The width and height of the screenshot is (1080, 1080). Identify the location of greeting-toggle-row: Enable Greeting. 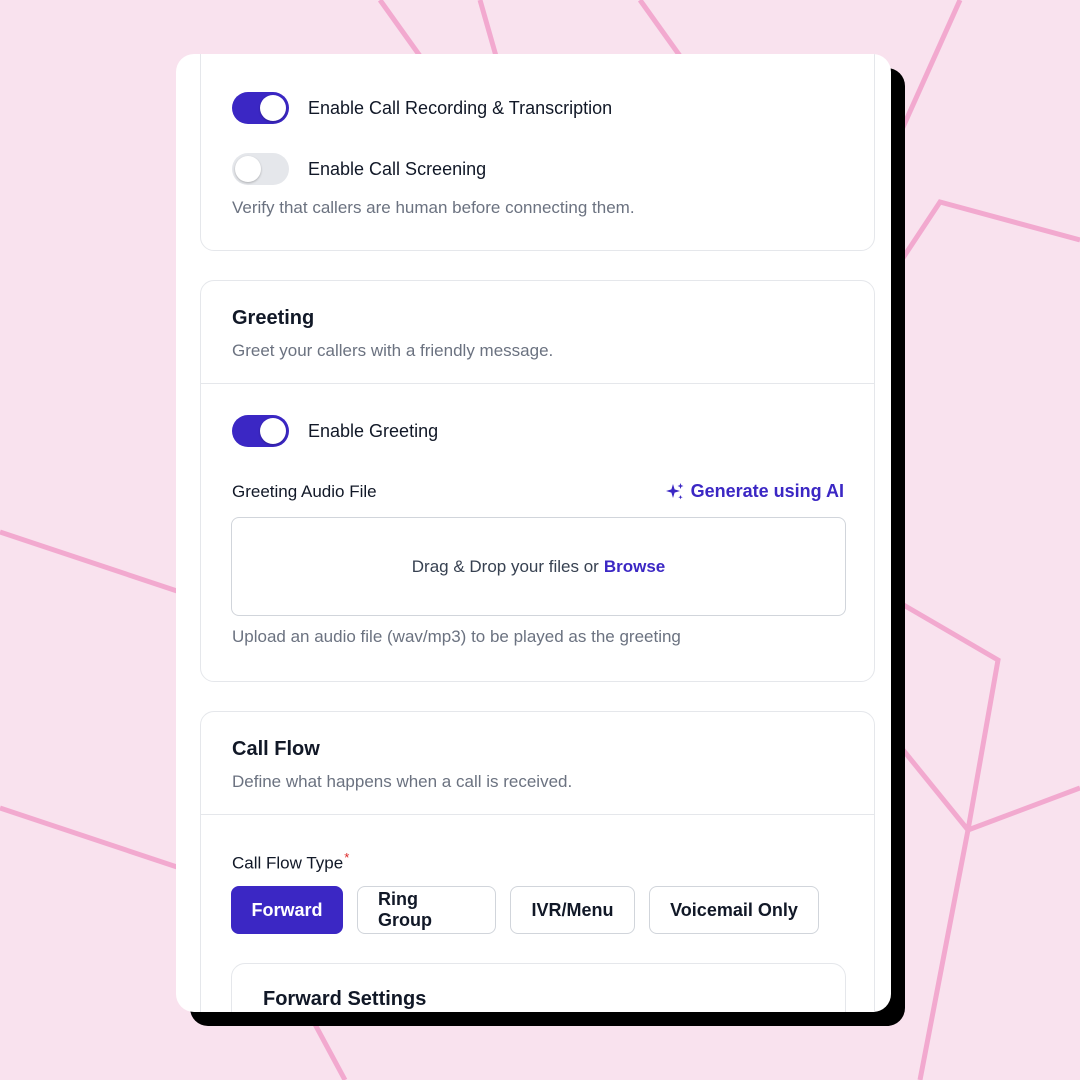
(335, 431).